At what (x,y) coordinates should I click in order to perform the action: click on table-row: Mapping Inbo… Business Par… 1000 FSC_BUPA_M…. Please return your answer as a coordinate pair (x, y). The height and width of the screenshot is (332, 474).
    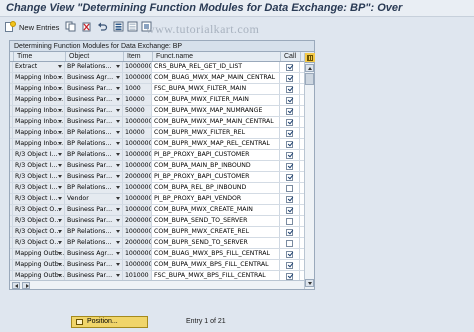
    Looking at the image, I should click on (162, 89).